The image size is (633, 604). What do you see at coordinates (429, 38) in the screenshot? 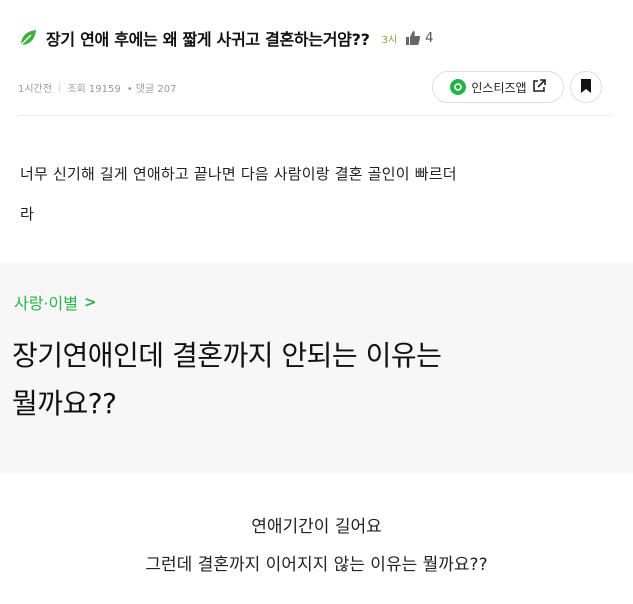
I see `like-count: 4` at bounding box center [429, 38].